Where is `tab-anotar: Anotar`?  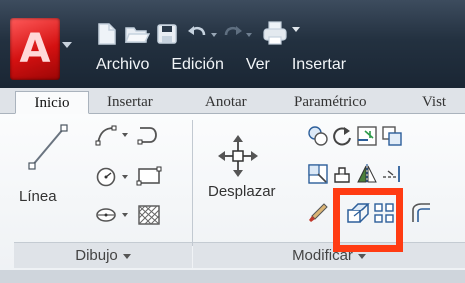
tab-anotar: Anotar is located at coordinates (226, 102).